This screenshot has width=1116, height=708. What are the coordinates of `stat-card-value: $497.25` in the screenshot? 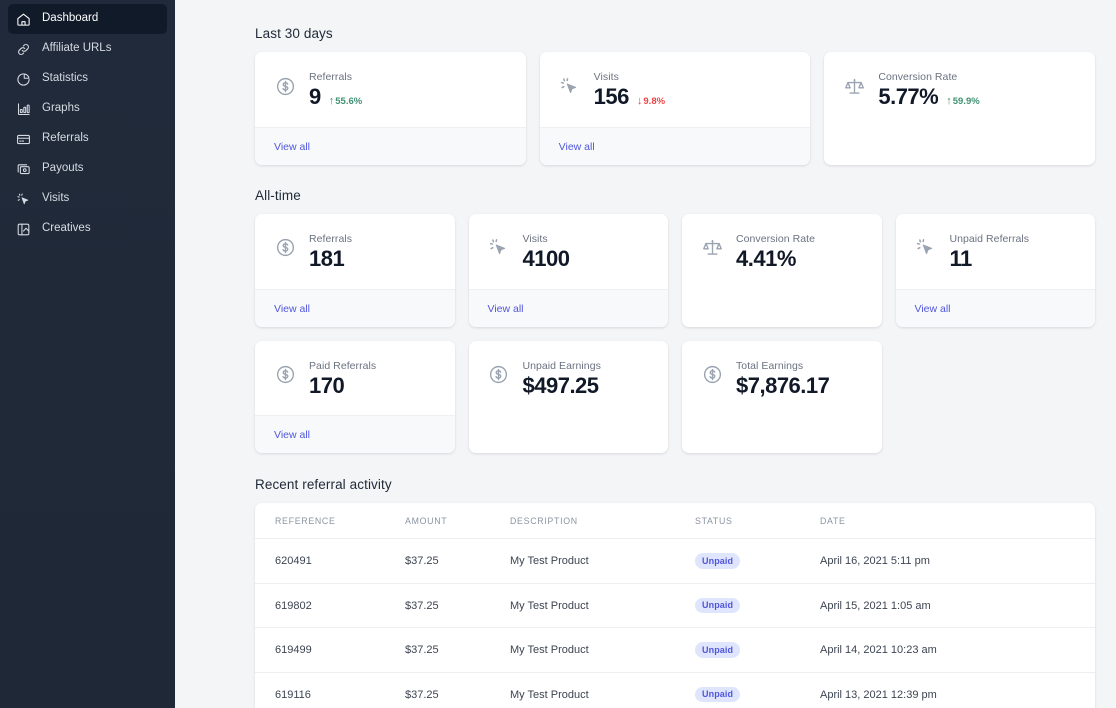 It's located at (561, 385).